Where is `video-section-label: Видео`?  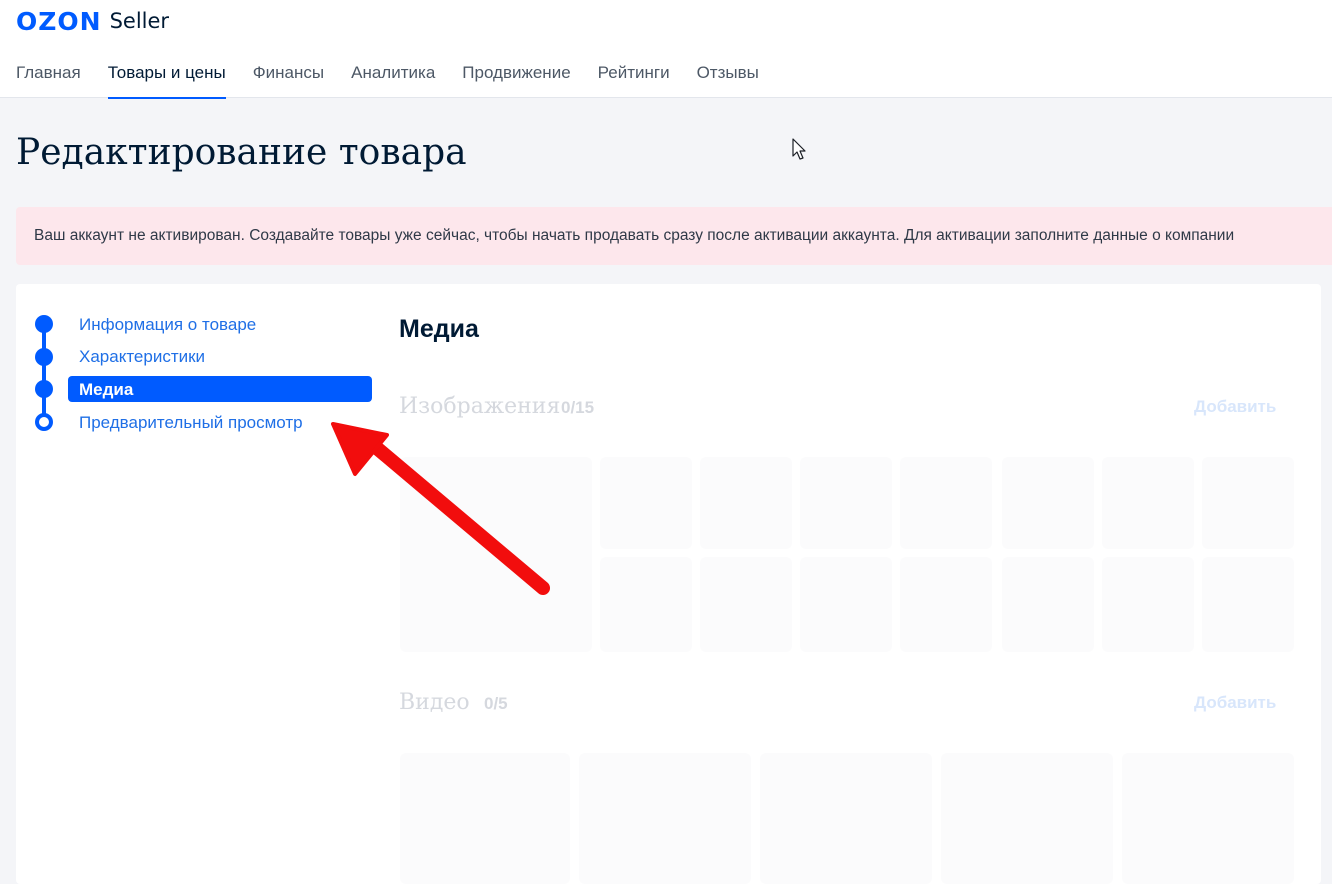
video-section-label: Видео is located at coordinates (434, 702).